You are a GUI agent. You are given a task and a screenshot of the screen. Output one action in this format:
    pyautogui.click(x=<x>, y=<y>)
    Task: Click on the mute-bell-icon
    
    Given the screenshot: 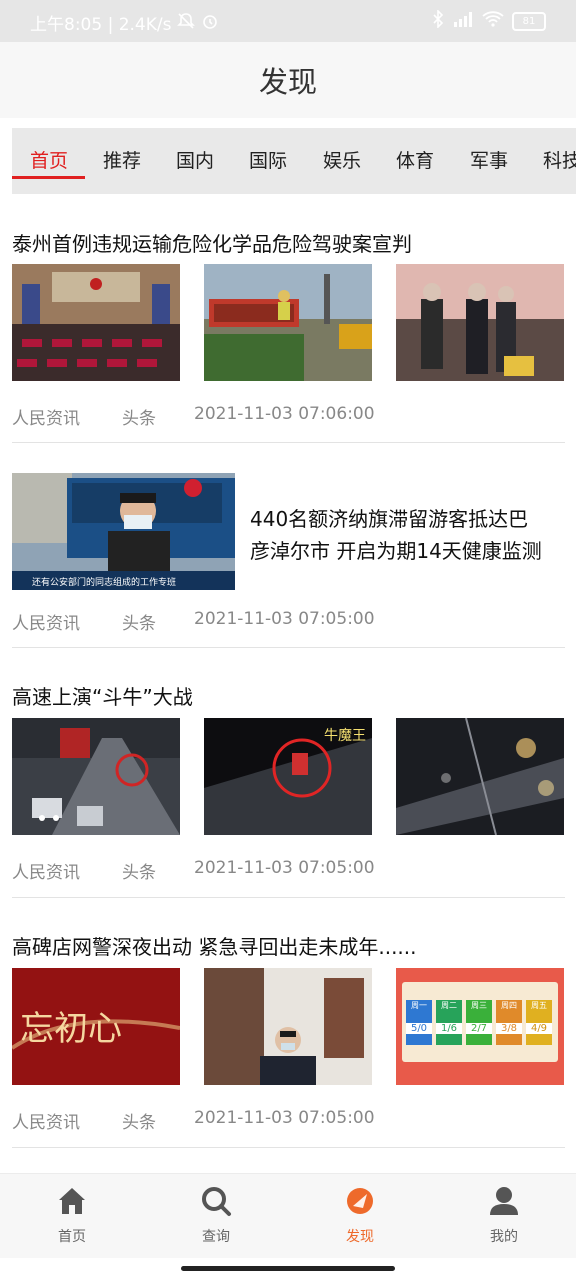 What is the action you would take?
    pyautogui.click(x=186, y=23)
    